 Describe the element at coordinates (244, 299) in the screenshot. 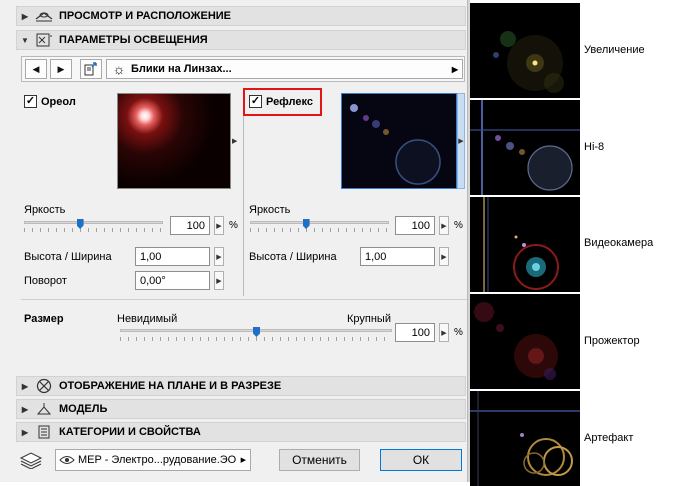

I see `horizontal-divider` at that location.